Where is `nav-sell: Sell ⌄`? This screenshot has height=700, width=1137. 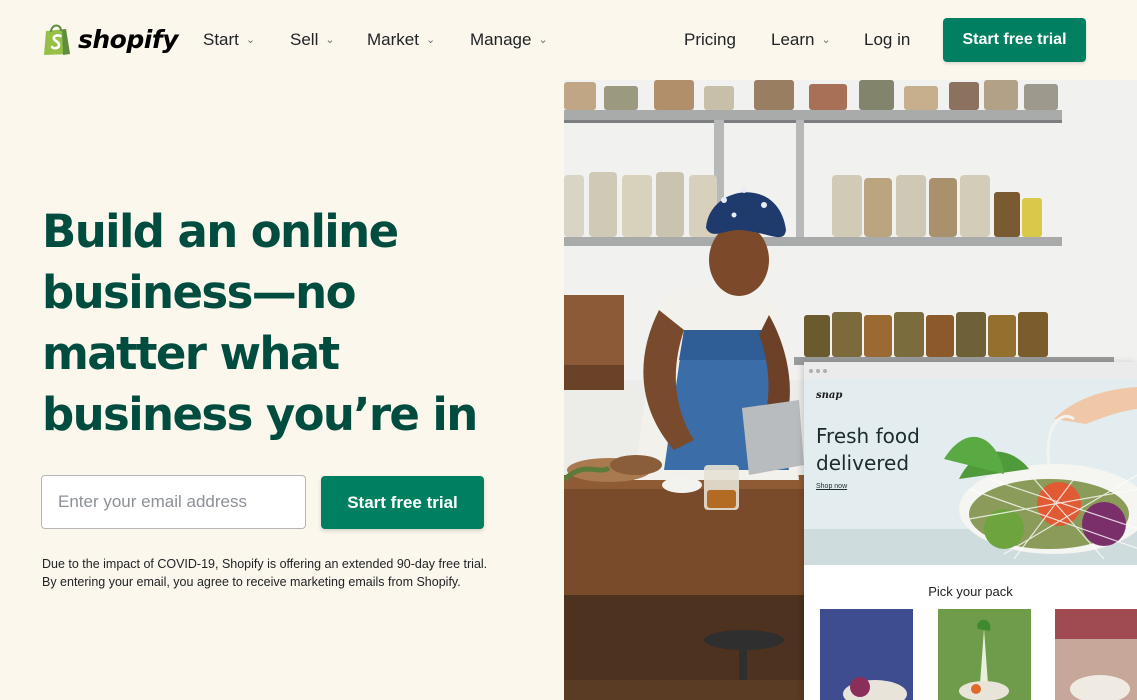
nav-sell: Sell ⌄ is located at coordinates (312, 40).